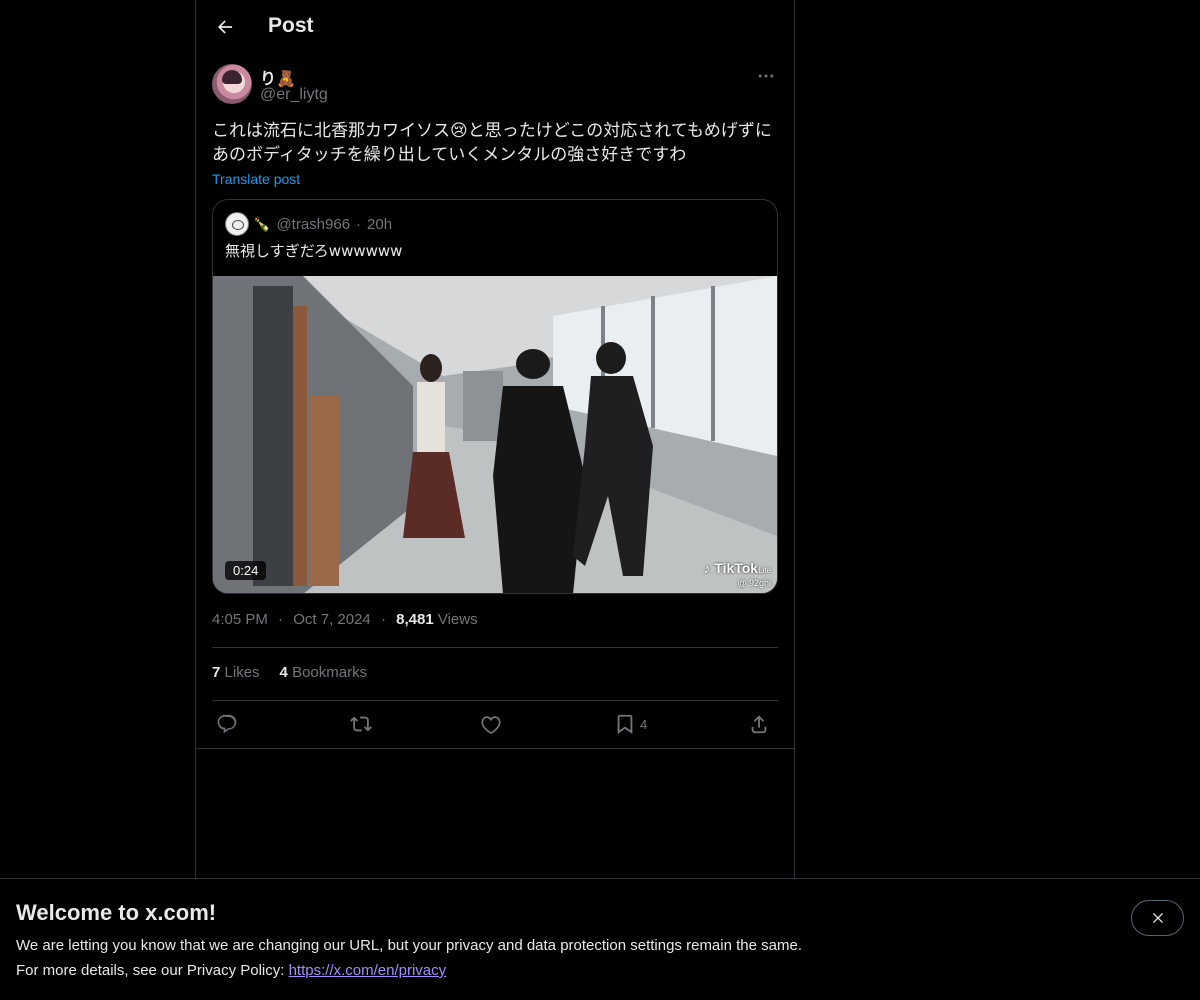 The image size is (1200, 1000). I want to click on repost-icon, so click(361, 724).